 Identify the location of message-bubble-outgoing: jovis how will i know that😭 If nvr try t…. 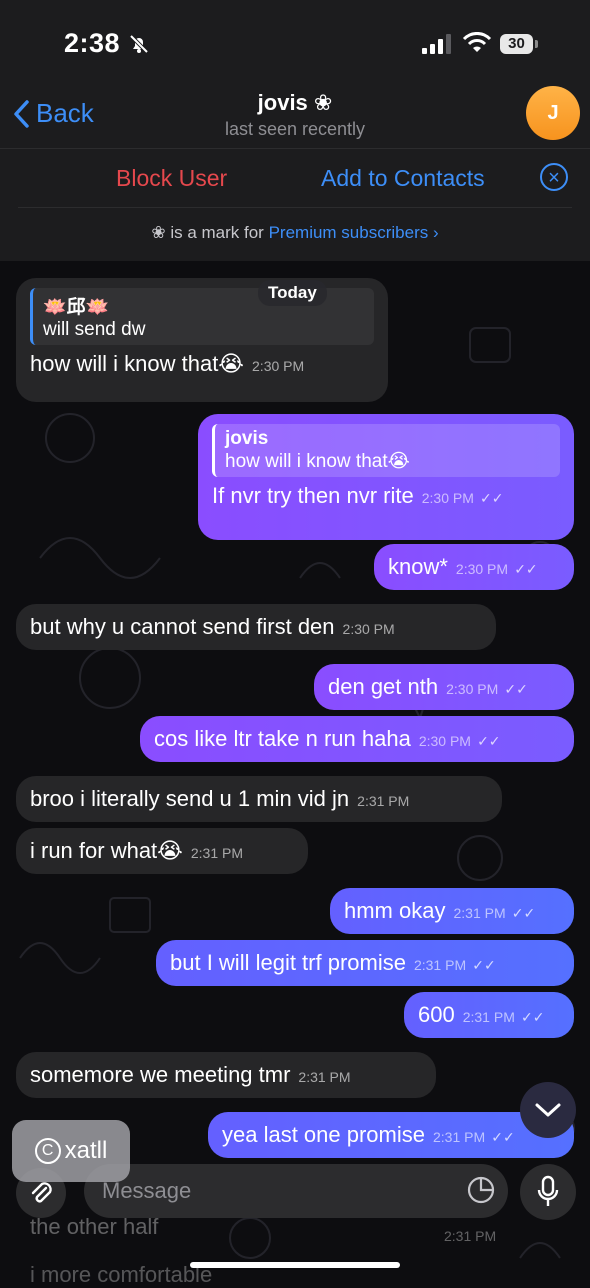
(386, 477).